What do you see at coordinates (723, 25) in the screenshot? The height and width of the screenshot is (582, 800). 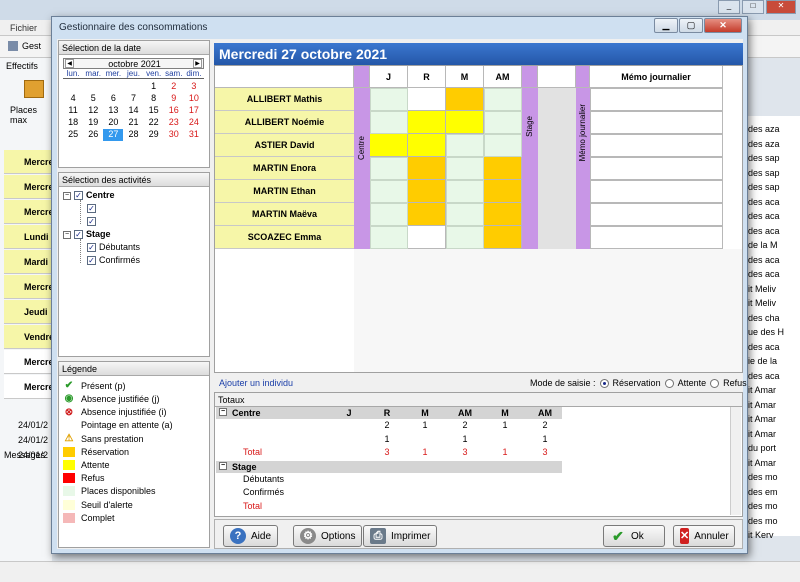 I see `dialog-close-button: ✕` at bounding box center [723, 25].